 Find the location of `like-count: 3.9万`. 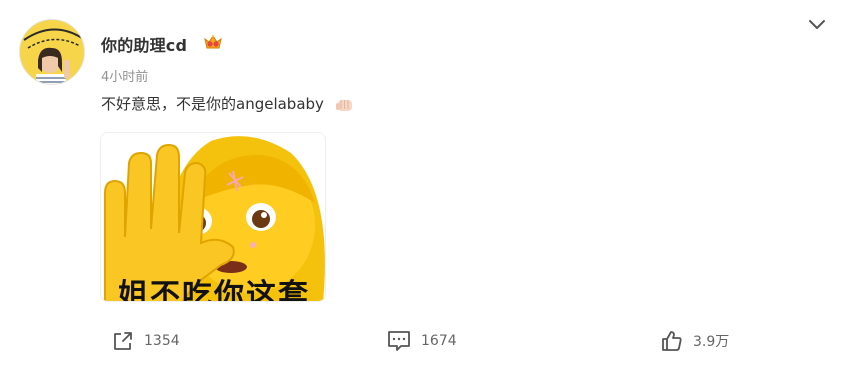

like-count: 3.9万 is located at coordinates (711, 342).